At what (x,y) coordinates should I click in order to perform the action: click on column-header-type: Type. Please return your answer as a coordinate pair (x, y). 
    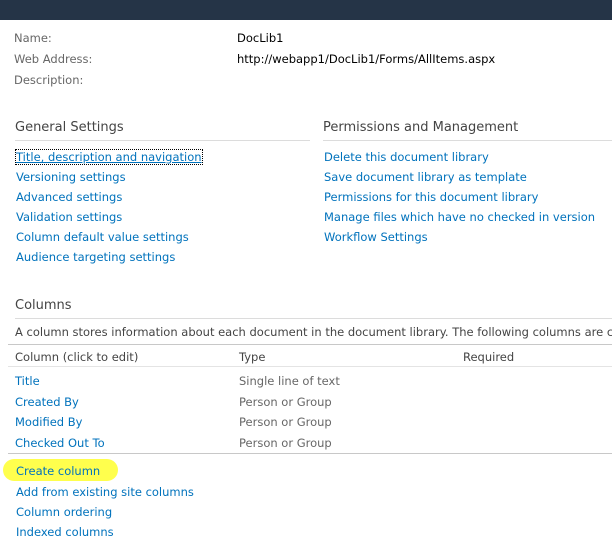
    Looking at the image, I should click on (252, 357).